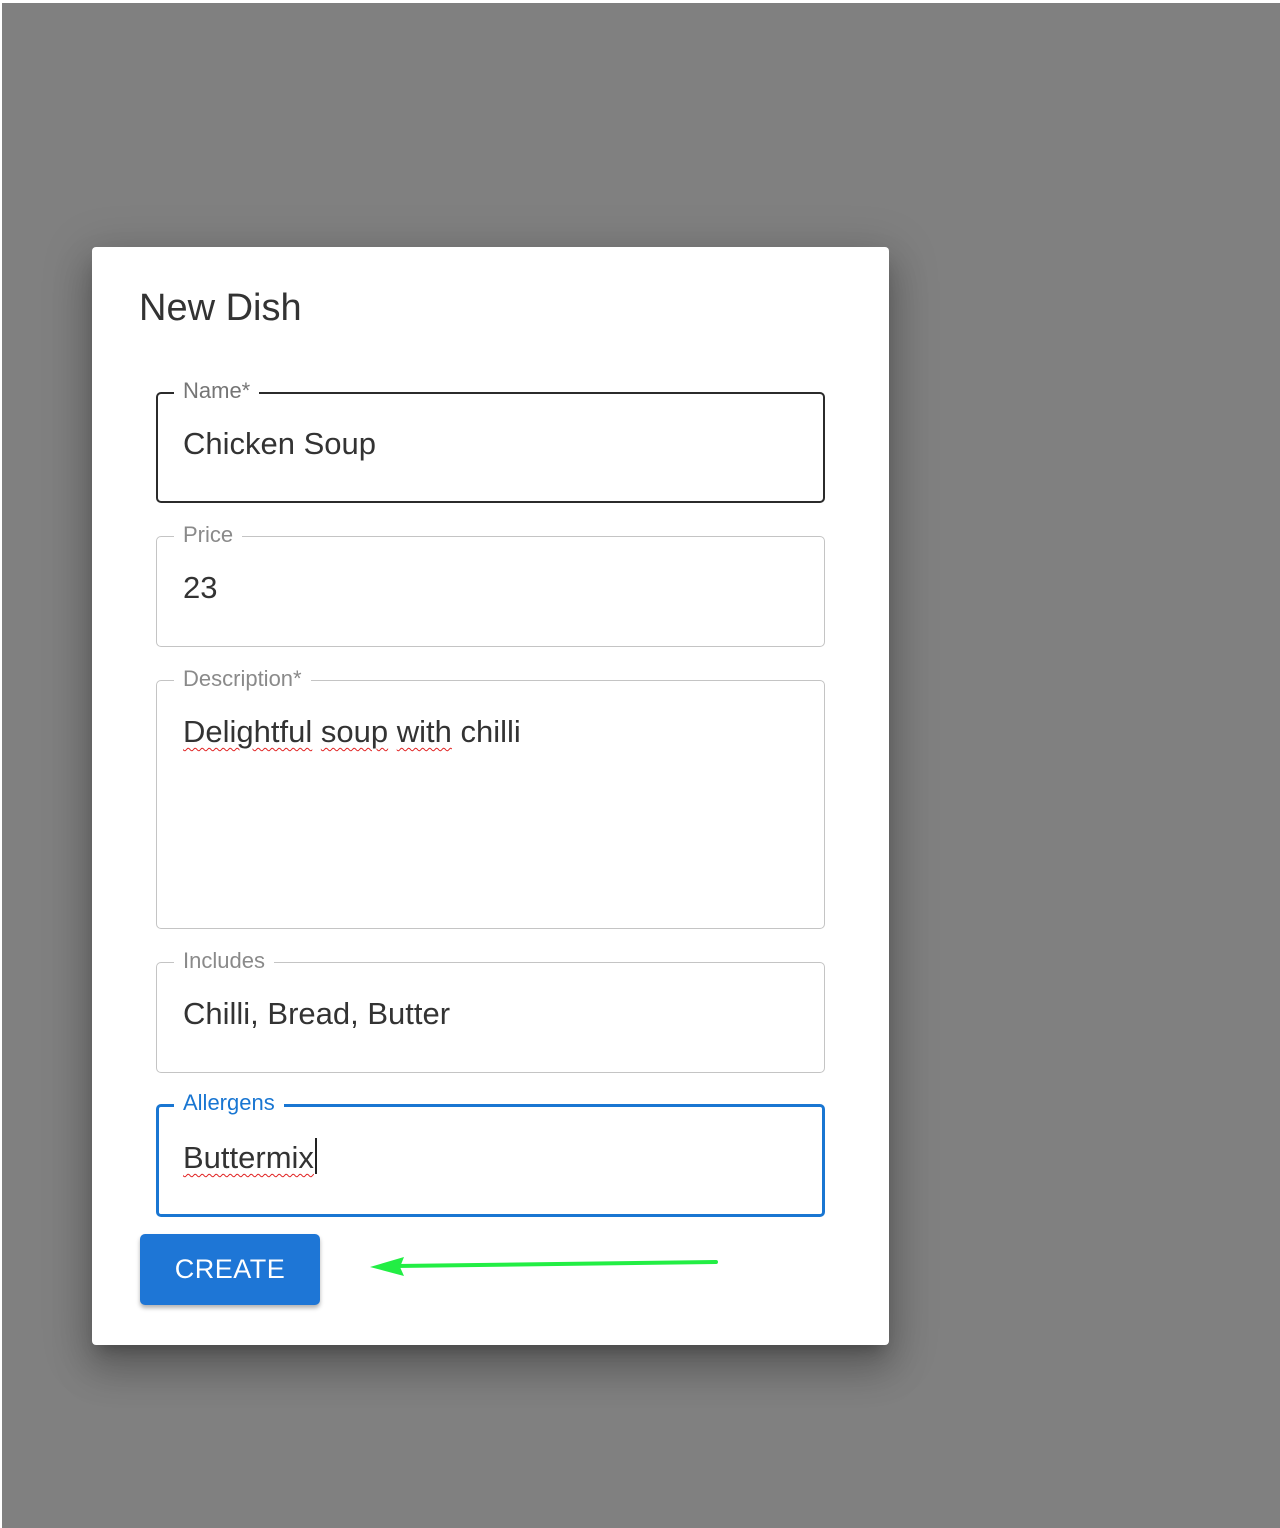 The height and width of the screenshot is (1528, 1280). I want to click on price-field: Price 23, so click(490, 584).